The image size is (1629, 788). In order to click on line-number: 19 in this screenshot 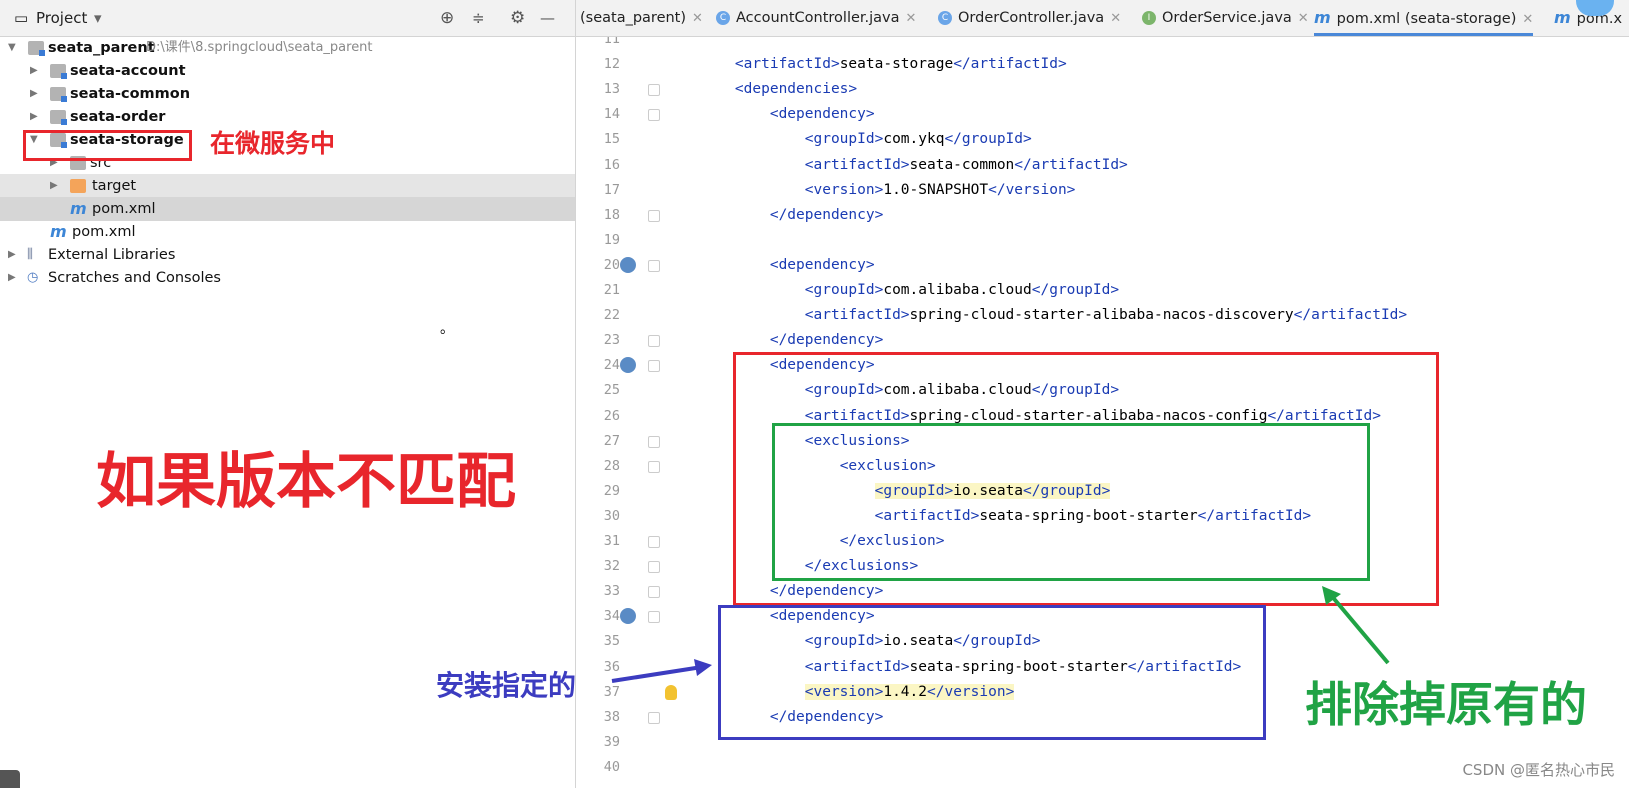, I will do `click(611, 239)`.